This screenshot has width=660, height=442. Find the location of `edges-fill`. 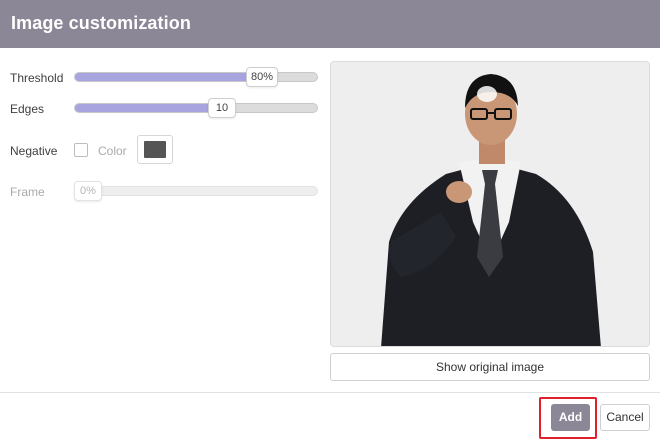

edges-fill is located at coordinates (142, 108).